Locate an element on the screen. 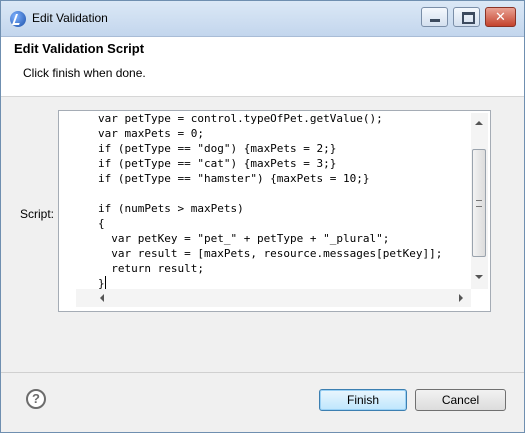 The height and width of the screenshot is (433, 525). close-button: ✕ is located at coordinates (500, 17).